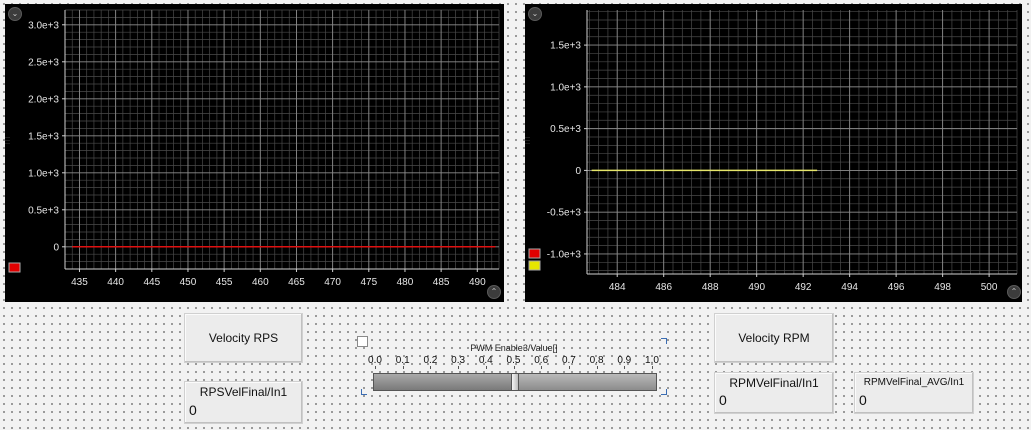 The width and height of the screenshot is (1031, 430). Describe the element at coordinates (663, 287) in the screenshot. I see `x-tick-label: 486` at that location.